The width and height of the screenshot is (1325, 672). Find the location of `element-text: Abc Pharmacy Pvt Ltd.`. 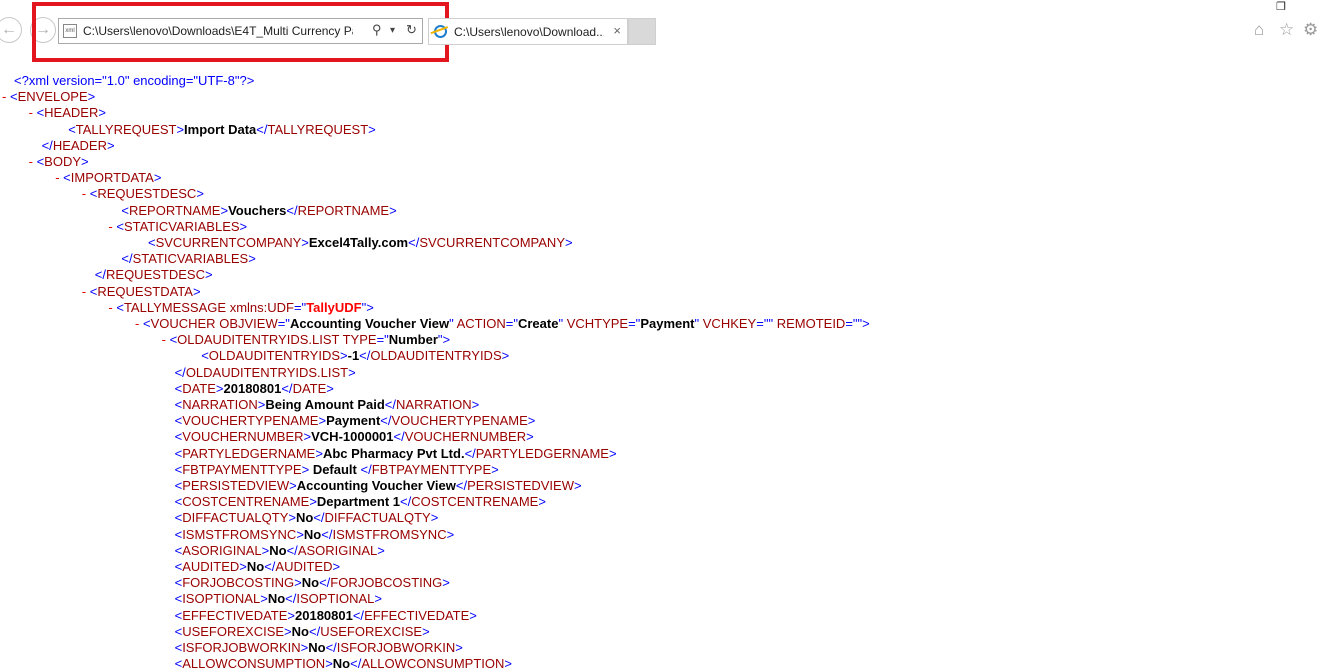

element-text: Abc Pharmacy Pvt Ltd. is located at coordinates (393, 453).